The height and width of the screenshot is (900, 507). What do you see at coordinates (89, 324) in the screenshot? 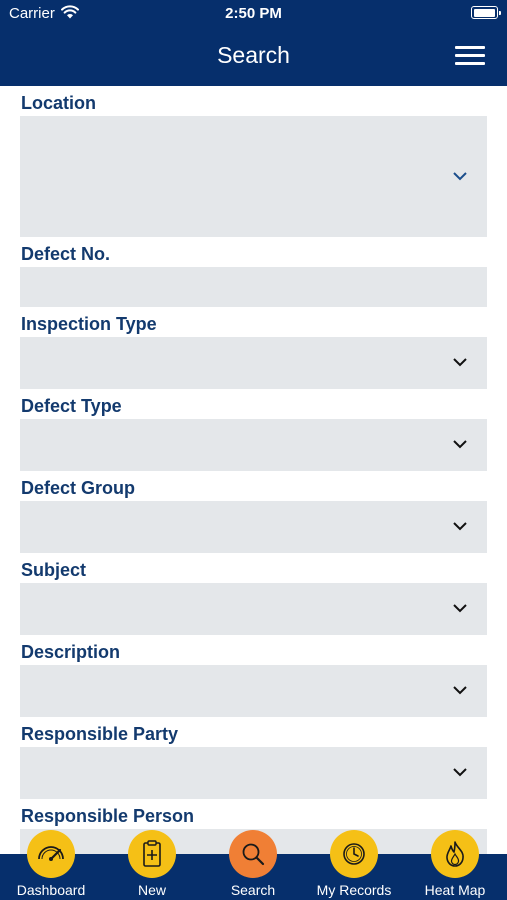
I see `inspection-type-label: Inspection Type` at bounding box center [89, 324].